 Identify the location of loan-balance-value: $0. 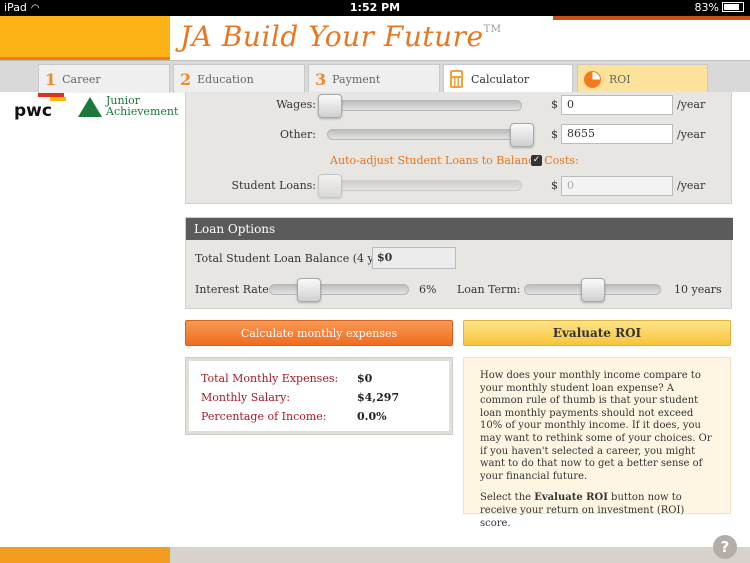
(414, 258).